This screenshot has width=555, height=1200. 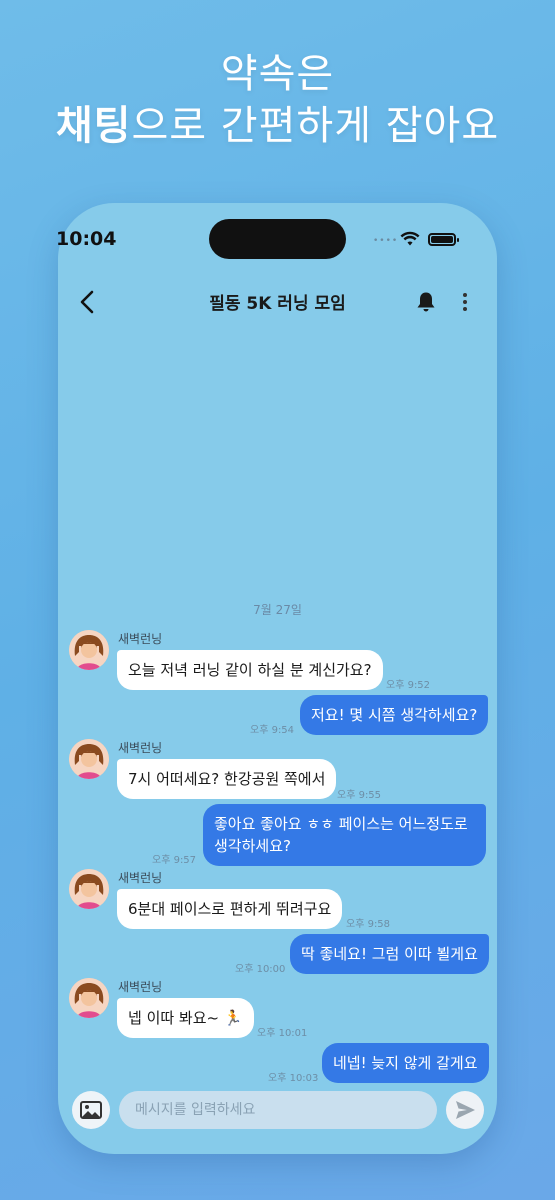 What do you see at coordinates (344, 835) in the screenshot?
I see `outgoing-message: 좋아요 좋아요 ㅎㅎ 페이스는 어느정도로 생각하세요?` at bounding box center [344, 835].